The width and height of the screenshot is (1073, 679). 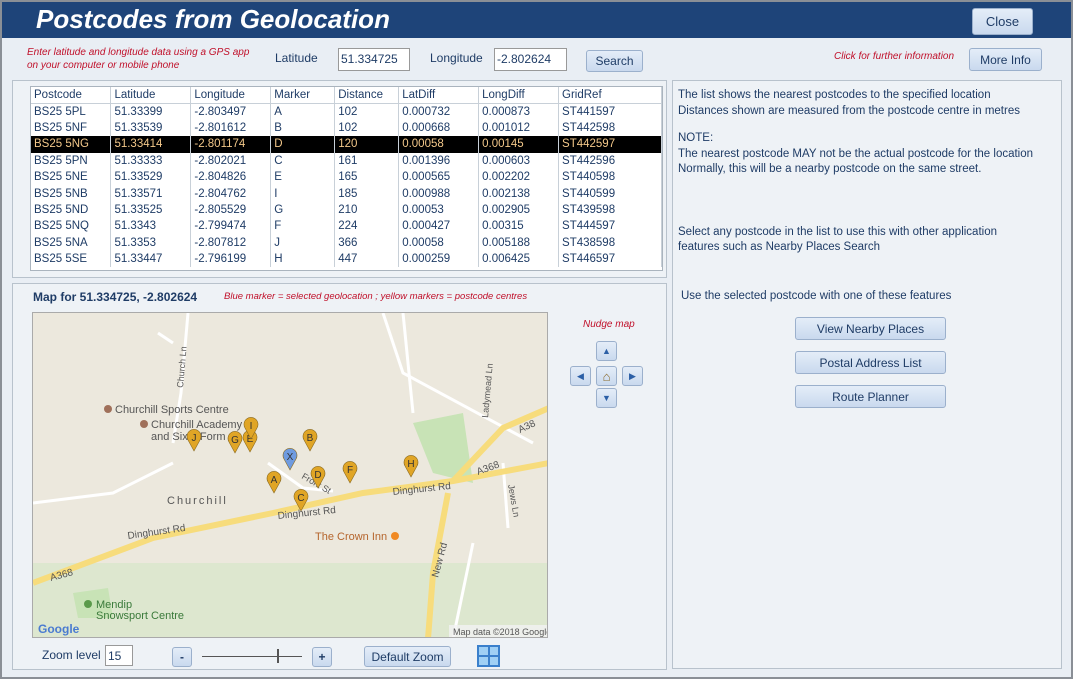 What do you see at coordinates (606, 398) in the screenshot?
I see `nudge-down-button: ▼` at bounding box center [606, 398].